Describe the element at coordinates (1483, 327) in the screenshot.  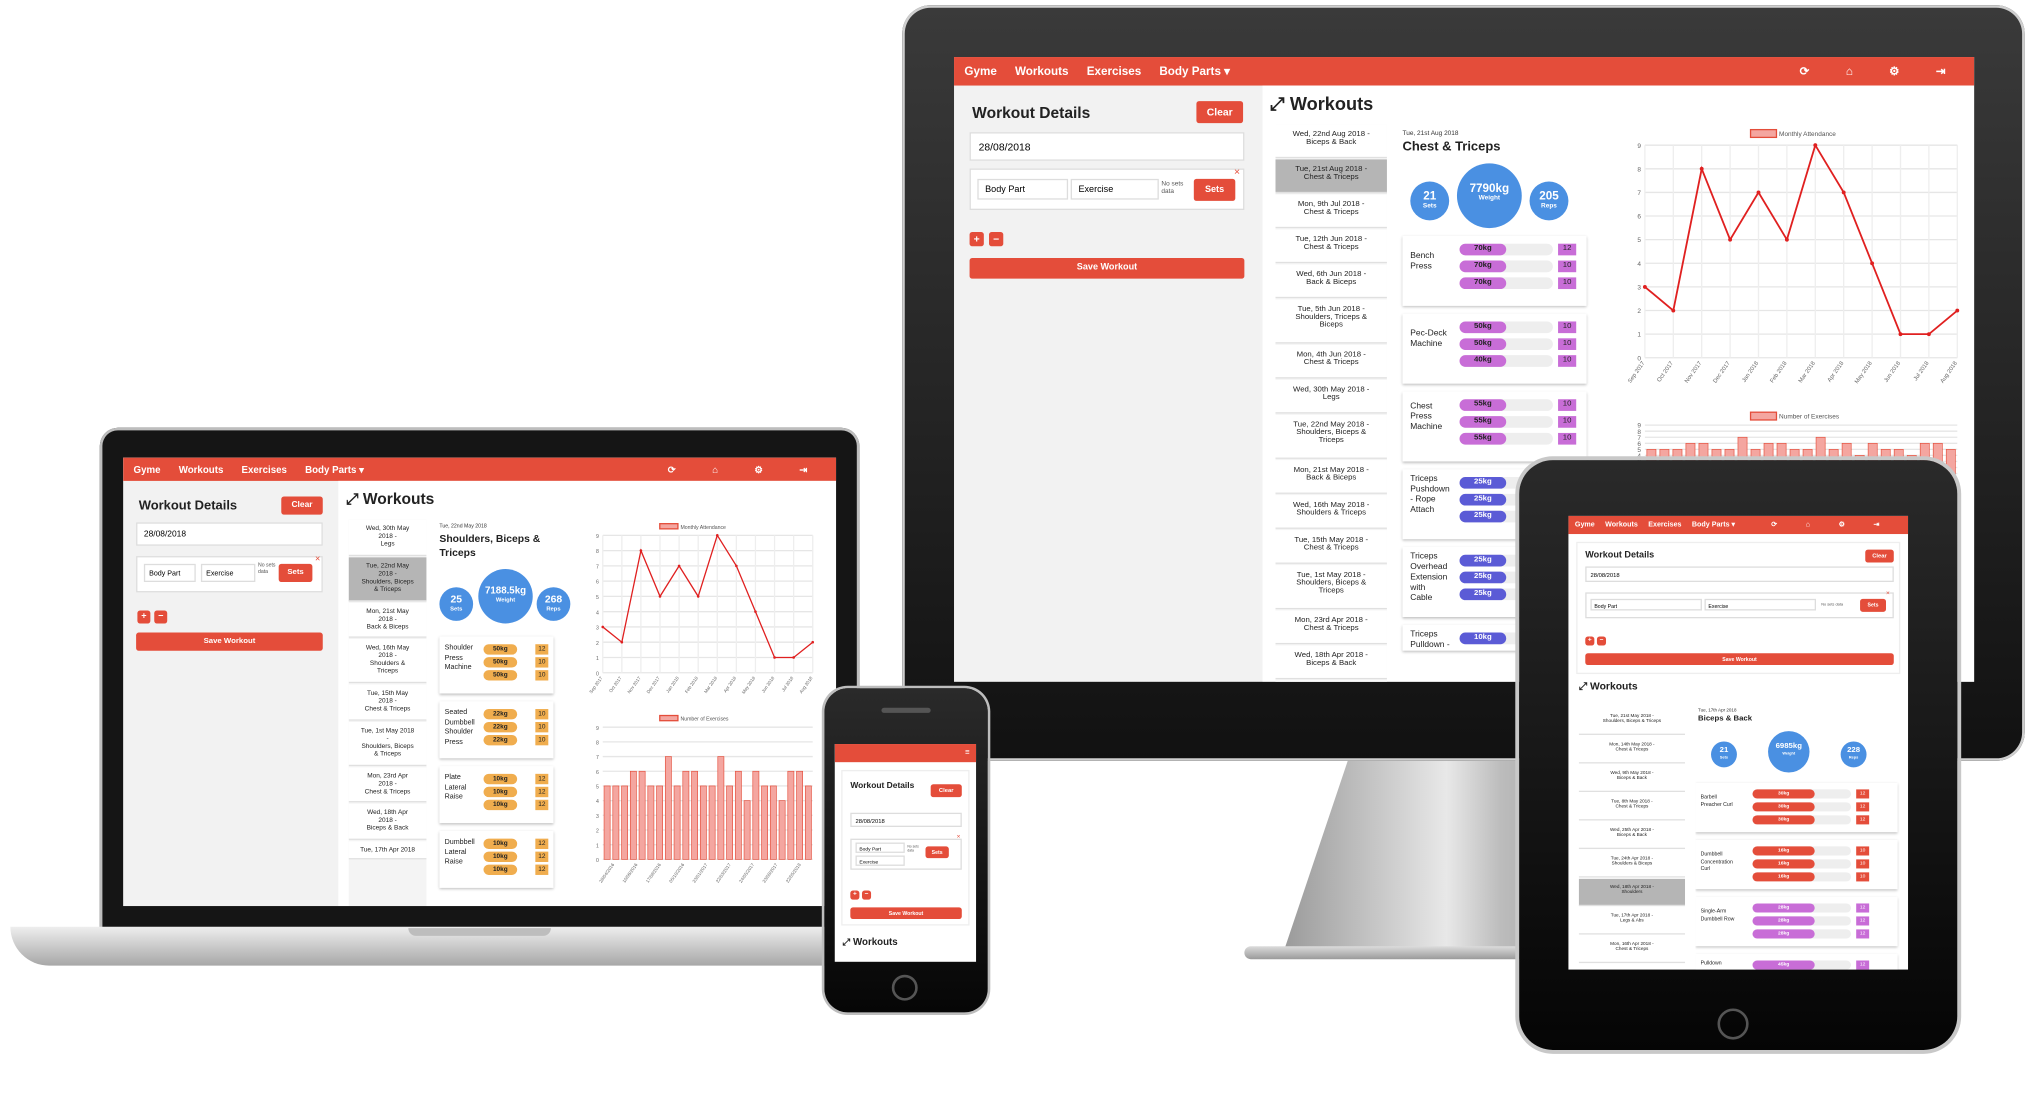
I see `weight-pill: 50kg` at that location.